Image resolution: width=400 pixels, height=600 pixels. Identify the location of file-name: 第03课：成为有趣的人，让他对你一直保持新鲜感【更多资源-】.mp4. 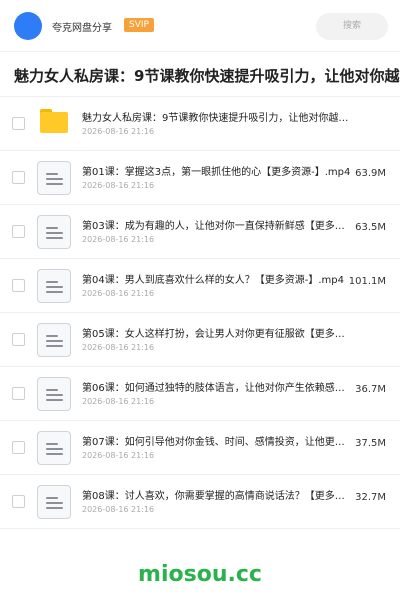
(218, 224).